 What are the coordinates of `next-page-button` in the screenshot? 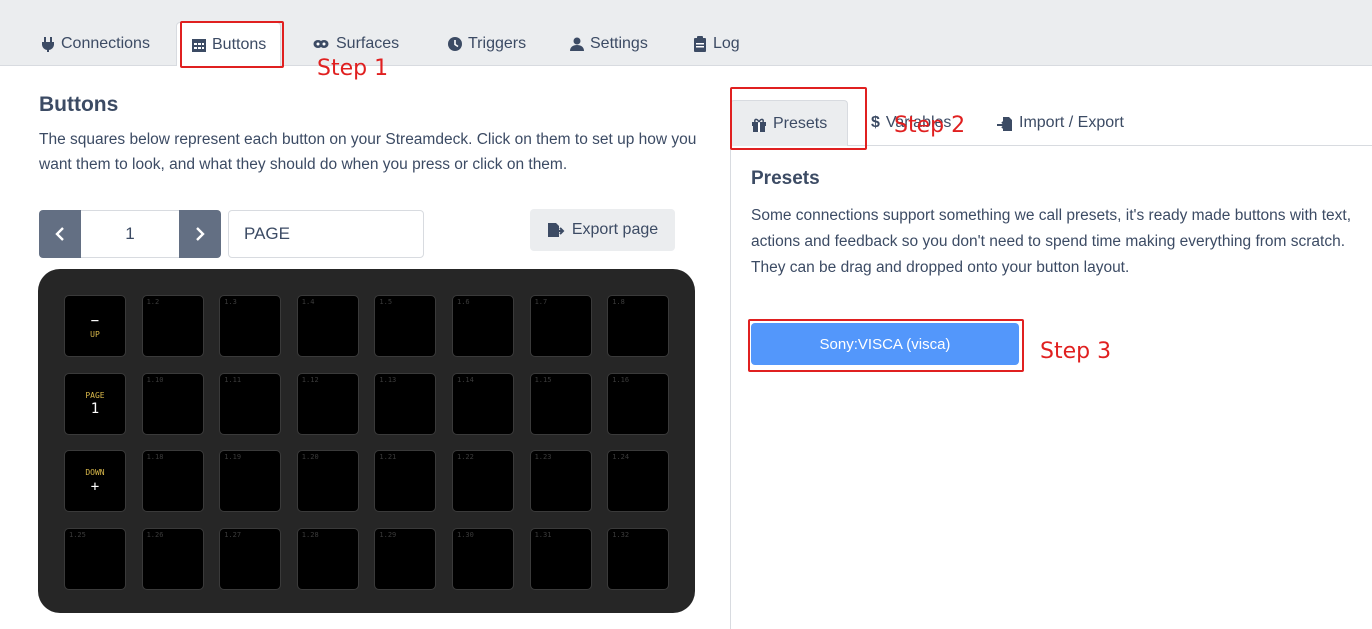 It's located at (200, 234).